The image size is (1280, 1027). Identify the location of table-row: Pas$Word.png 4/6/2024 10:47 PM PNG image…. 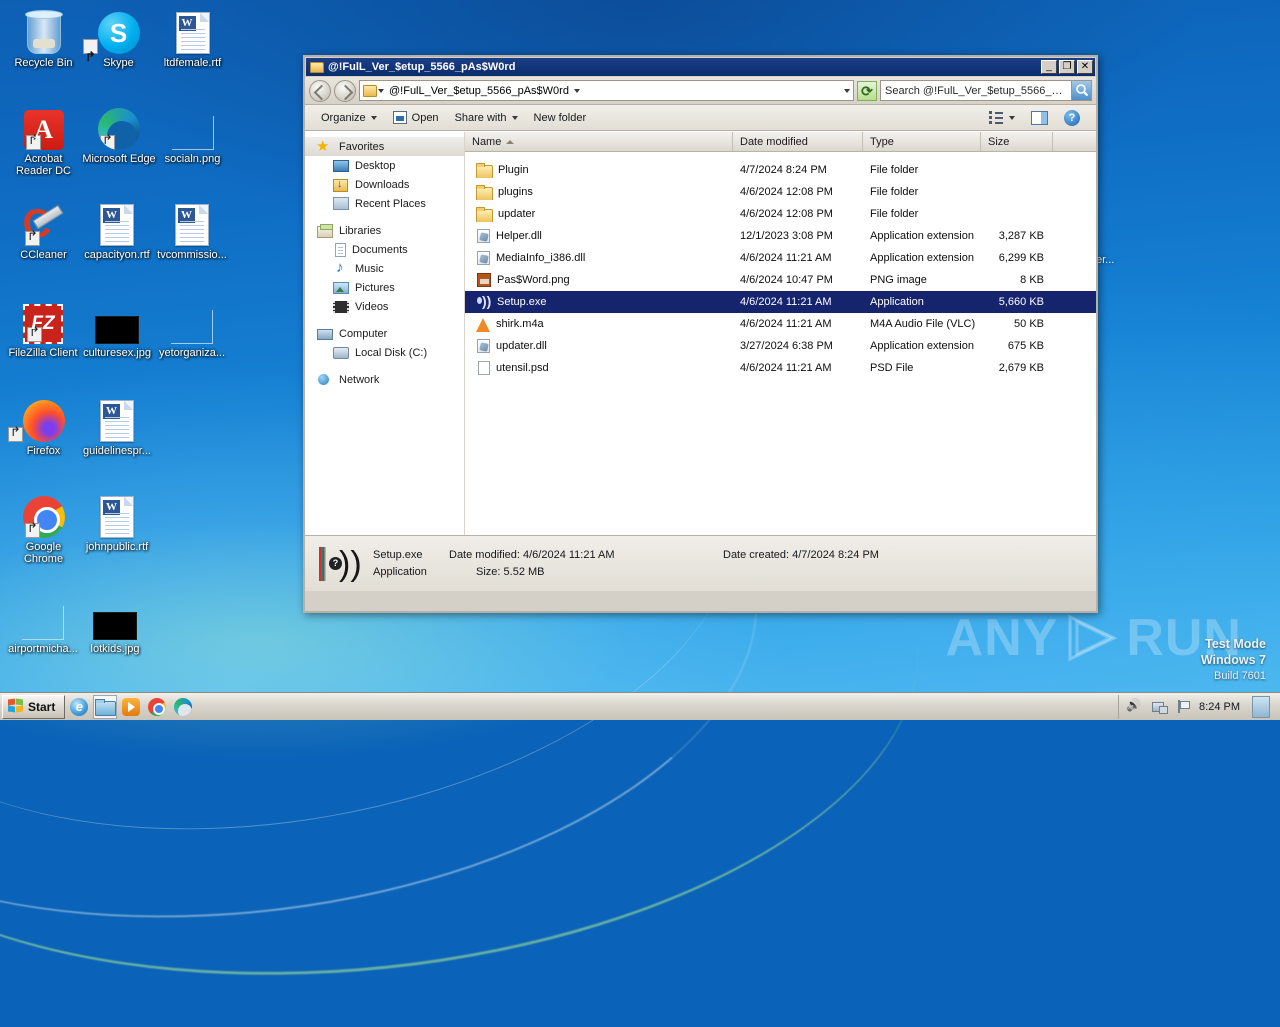
(780, 280).